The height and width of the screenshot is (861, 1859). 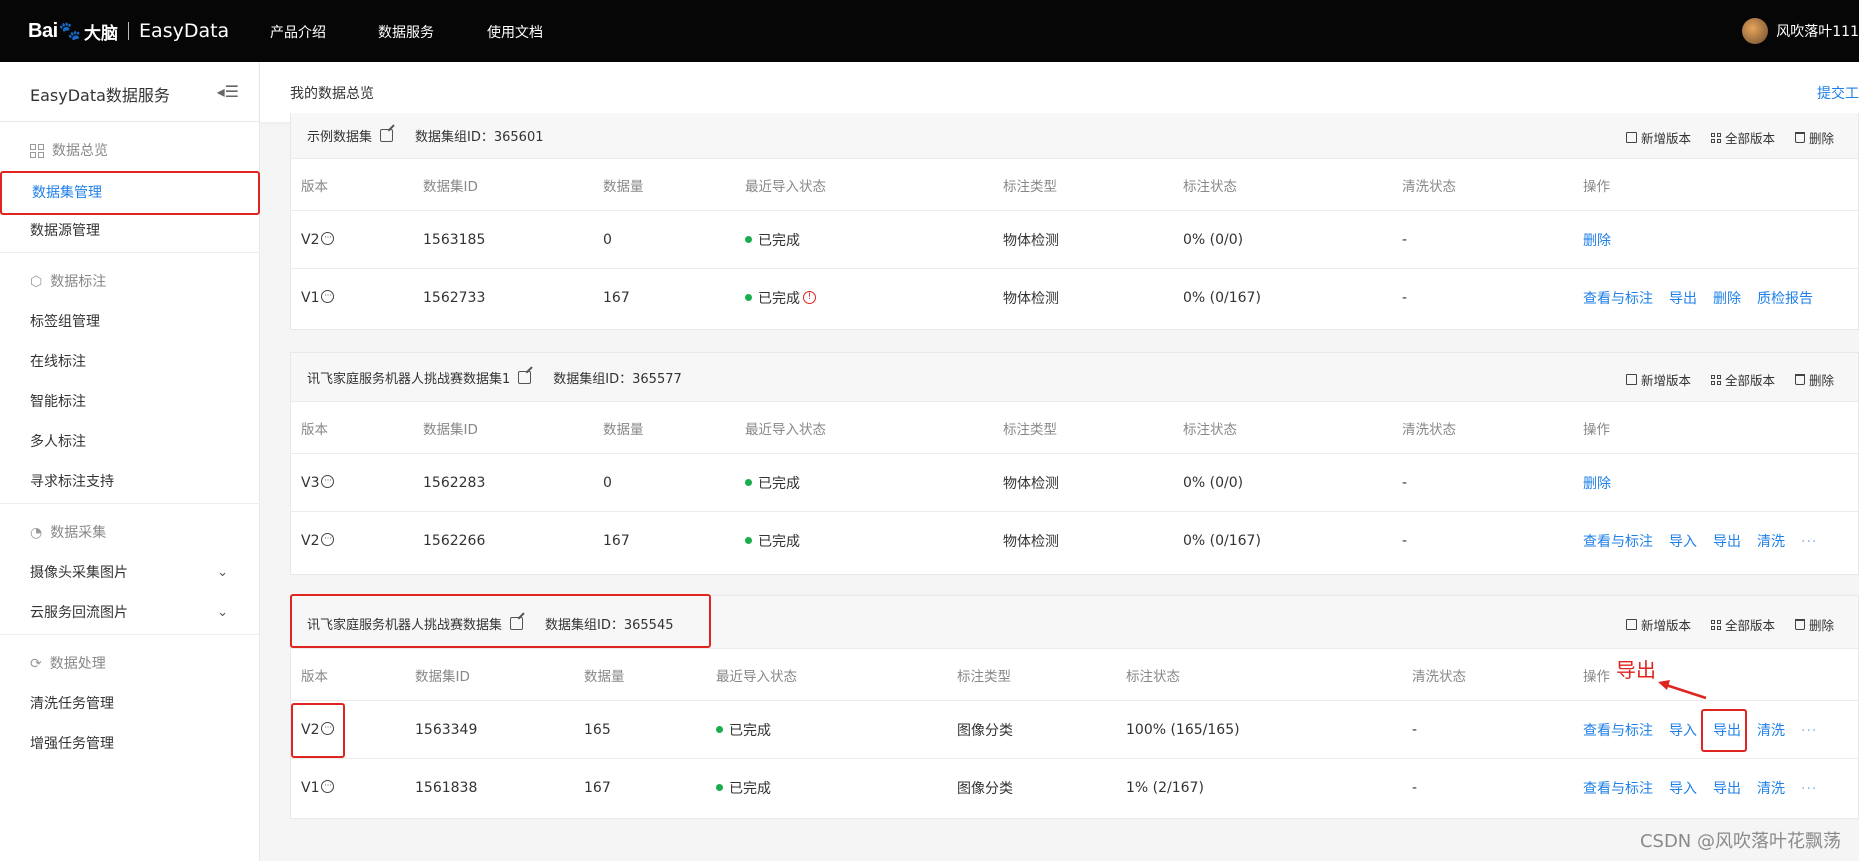 What do you see at coordinates (454, 482) in the screenshot?
I see `dataset-id-cell: 1562283` at bounding box center [454, 482].